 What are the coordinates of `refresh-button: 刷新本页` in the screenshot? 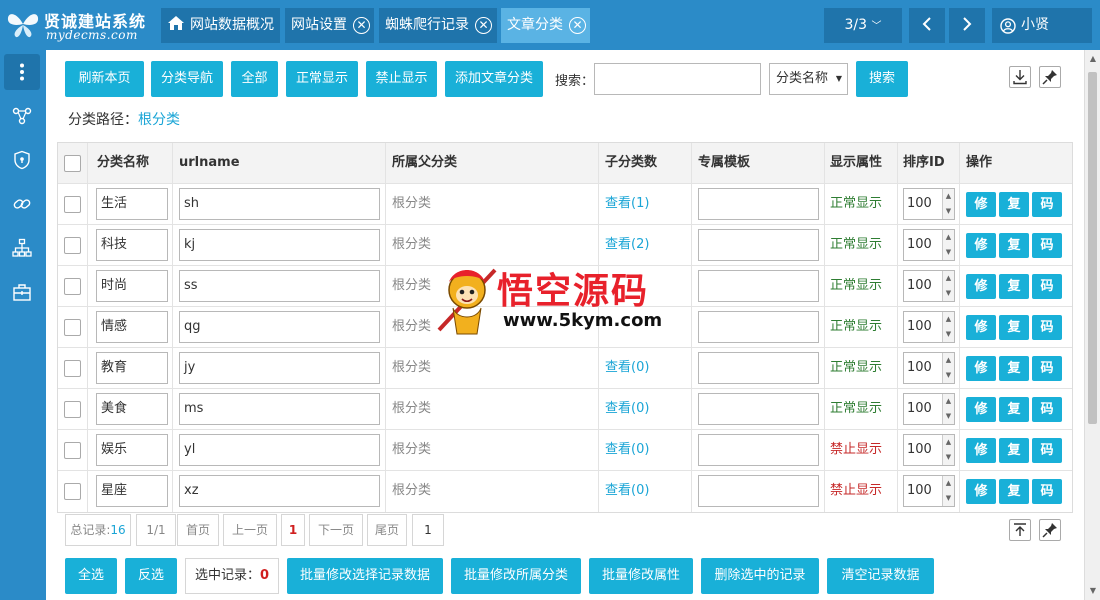 It's located at (104, 79).